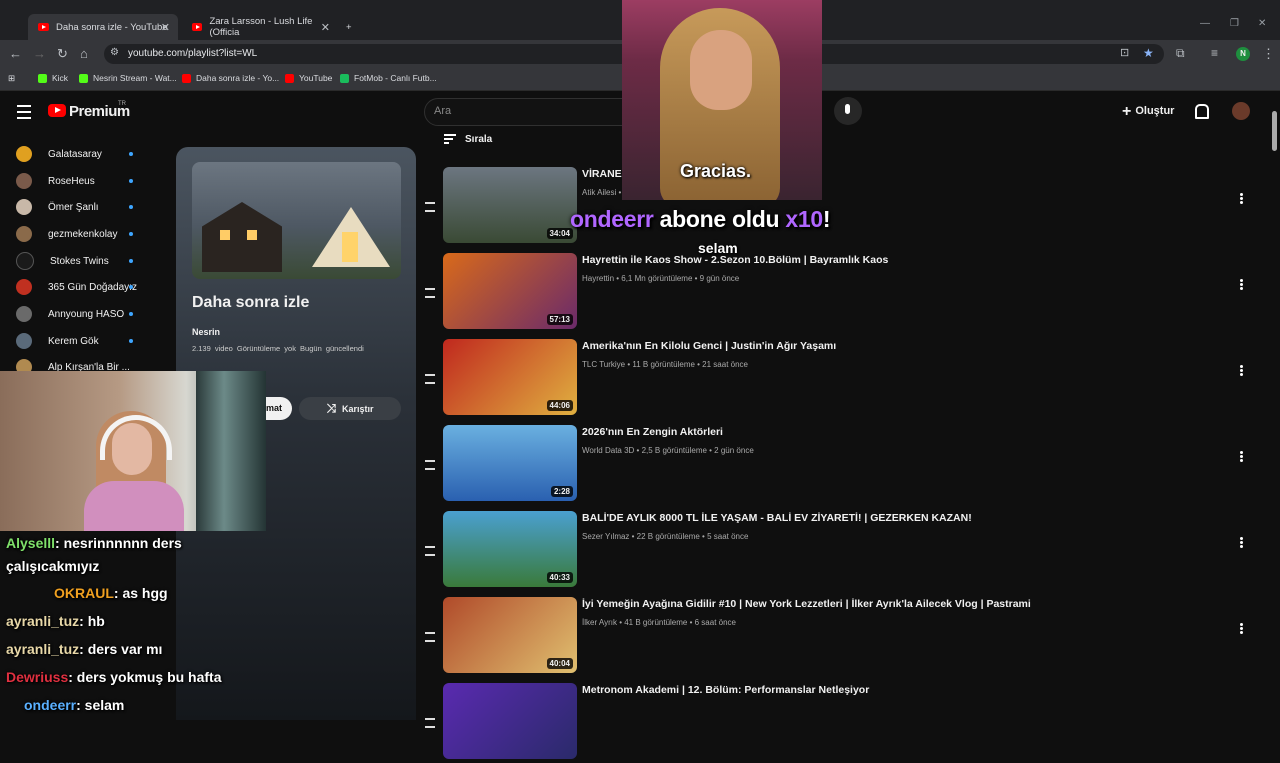 Image resolution: width=1280 pixels, height=763 pixels. What do you see at coordinates (350, 408) in the screenshot?
I see `shuffle-button: ⤨ Karıştır` at bounding box center [350, 408].